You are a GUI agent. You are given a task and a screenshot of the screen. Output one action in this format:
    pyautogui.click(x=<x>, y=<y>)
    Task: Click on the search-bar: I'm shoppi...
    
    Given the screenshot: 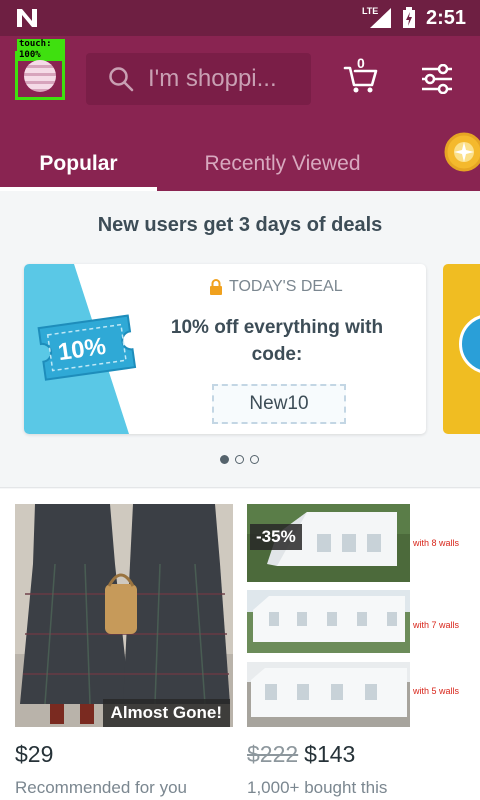 What is the action you would take?
    pyautogui.click(x=198, y=79)
    